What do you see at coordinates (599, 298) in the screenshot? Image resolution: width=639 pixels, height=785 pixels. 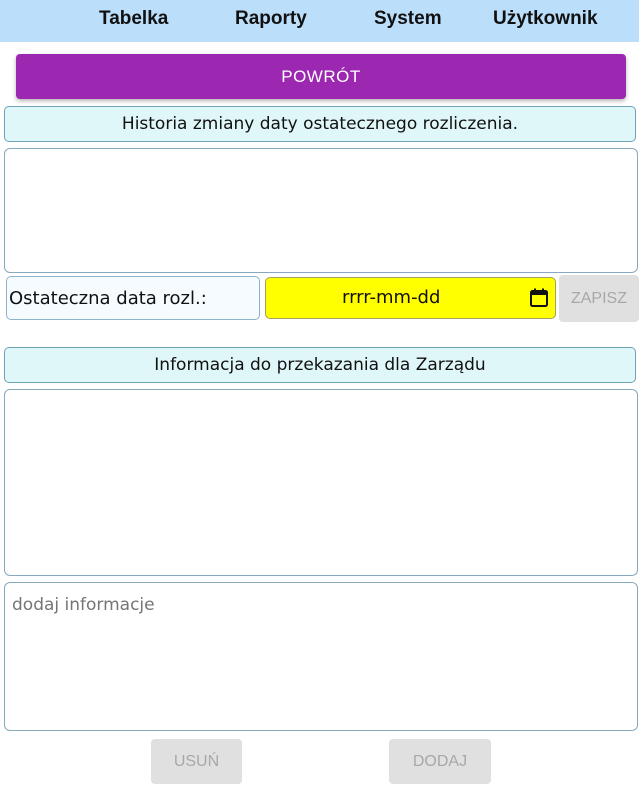 I see `save-button: ZAPISZ` at bounding box center [599, 298].